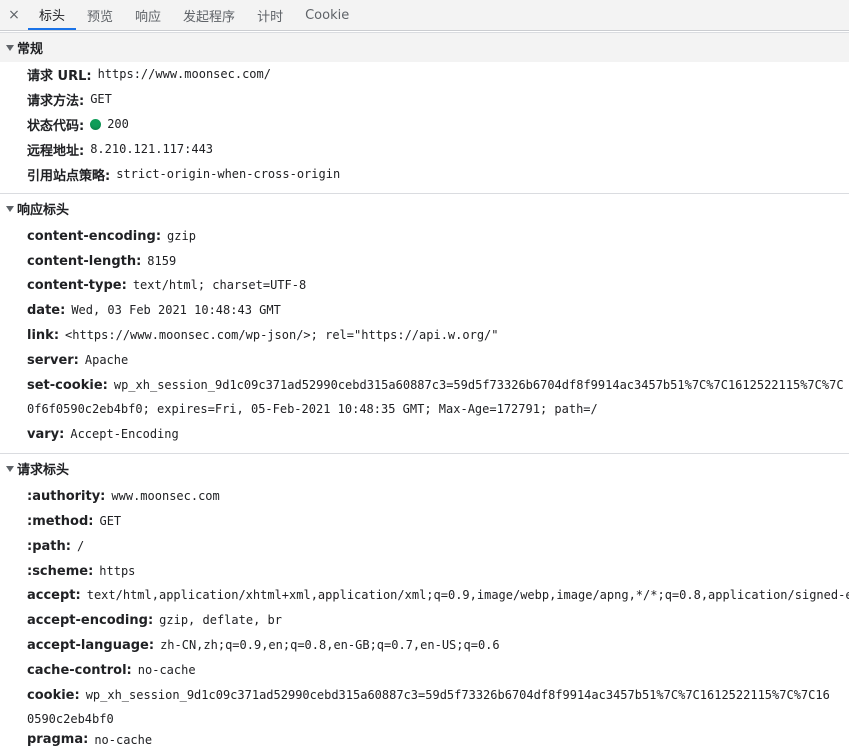  I want to click on header-name: pragma:, so click(58, 739).